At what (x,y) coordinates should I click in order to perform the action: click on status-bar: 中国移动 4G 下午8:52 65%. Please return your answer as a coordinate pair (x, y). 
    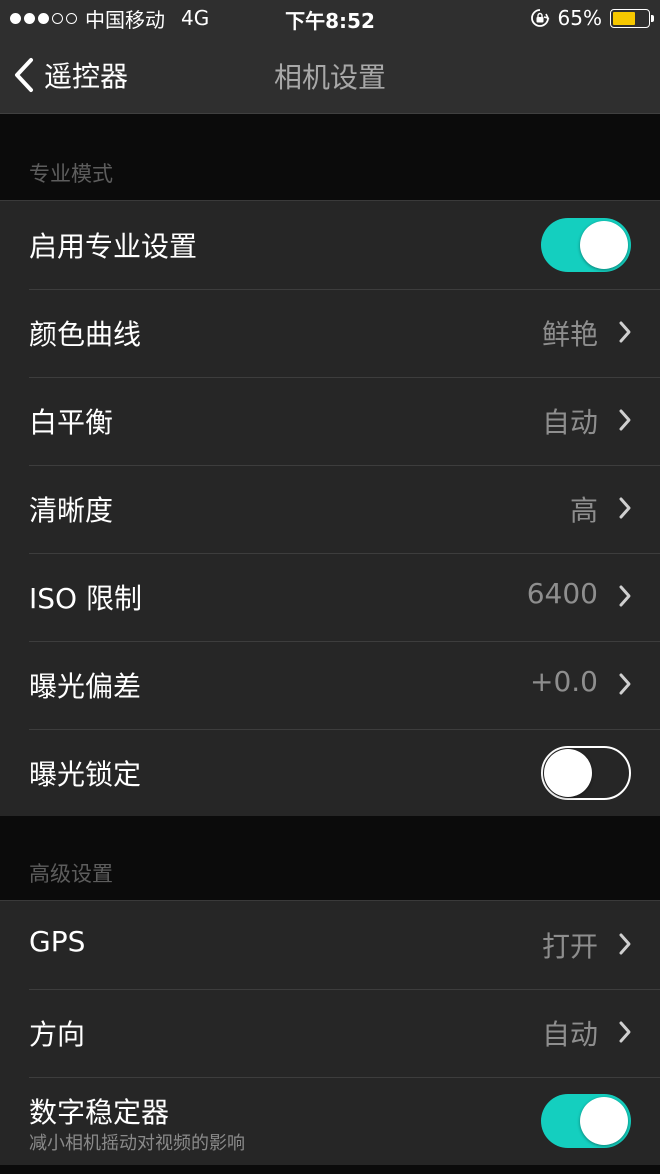
    Looking at the image, I should click on (330, 18).